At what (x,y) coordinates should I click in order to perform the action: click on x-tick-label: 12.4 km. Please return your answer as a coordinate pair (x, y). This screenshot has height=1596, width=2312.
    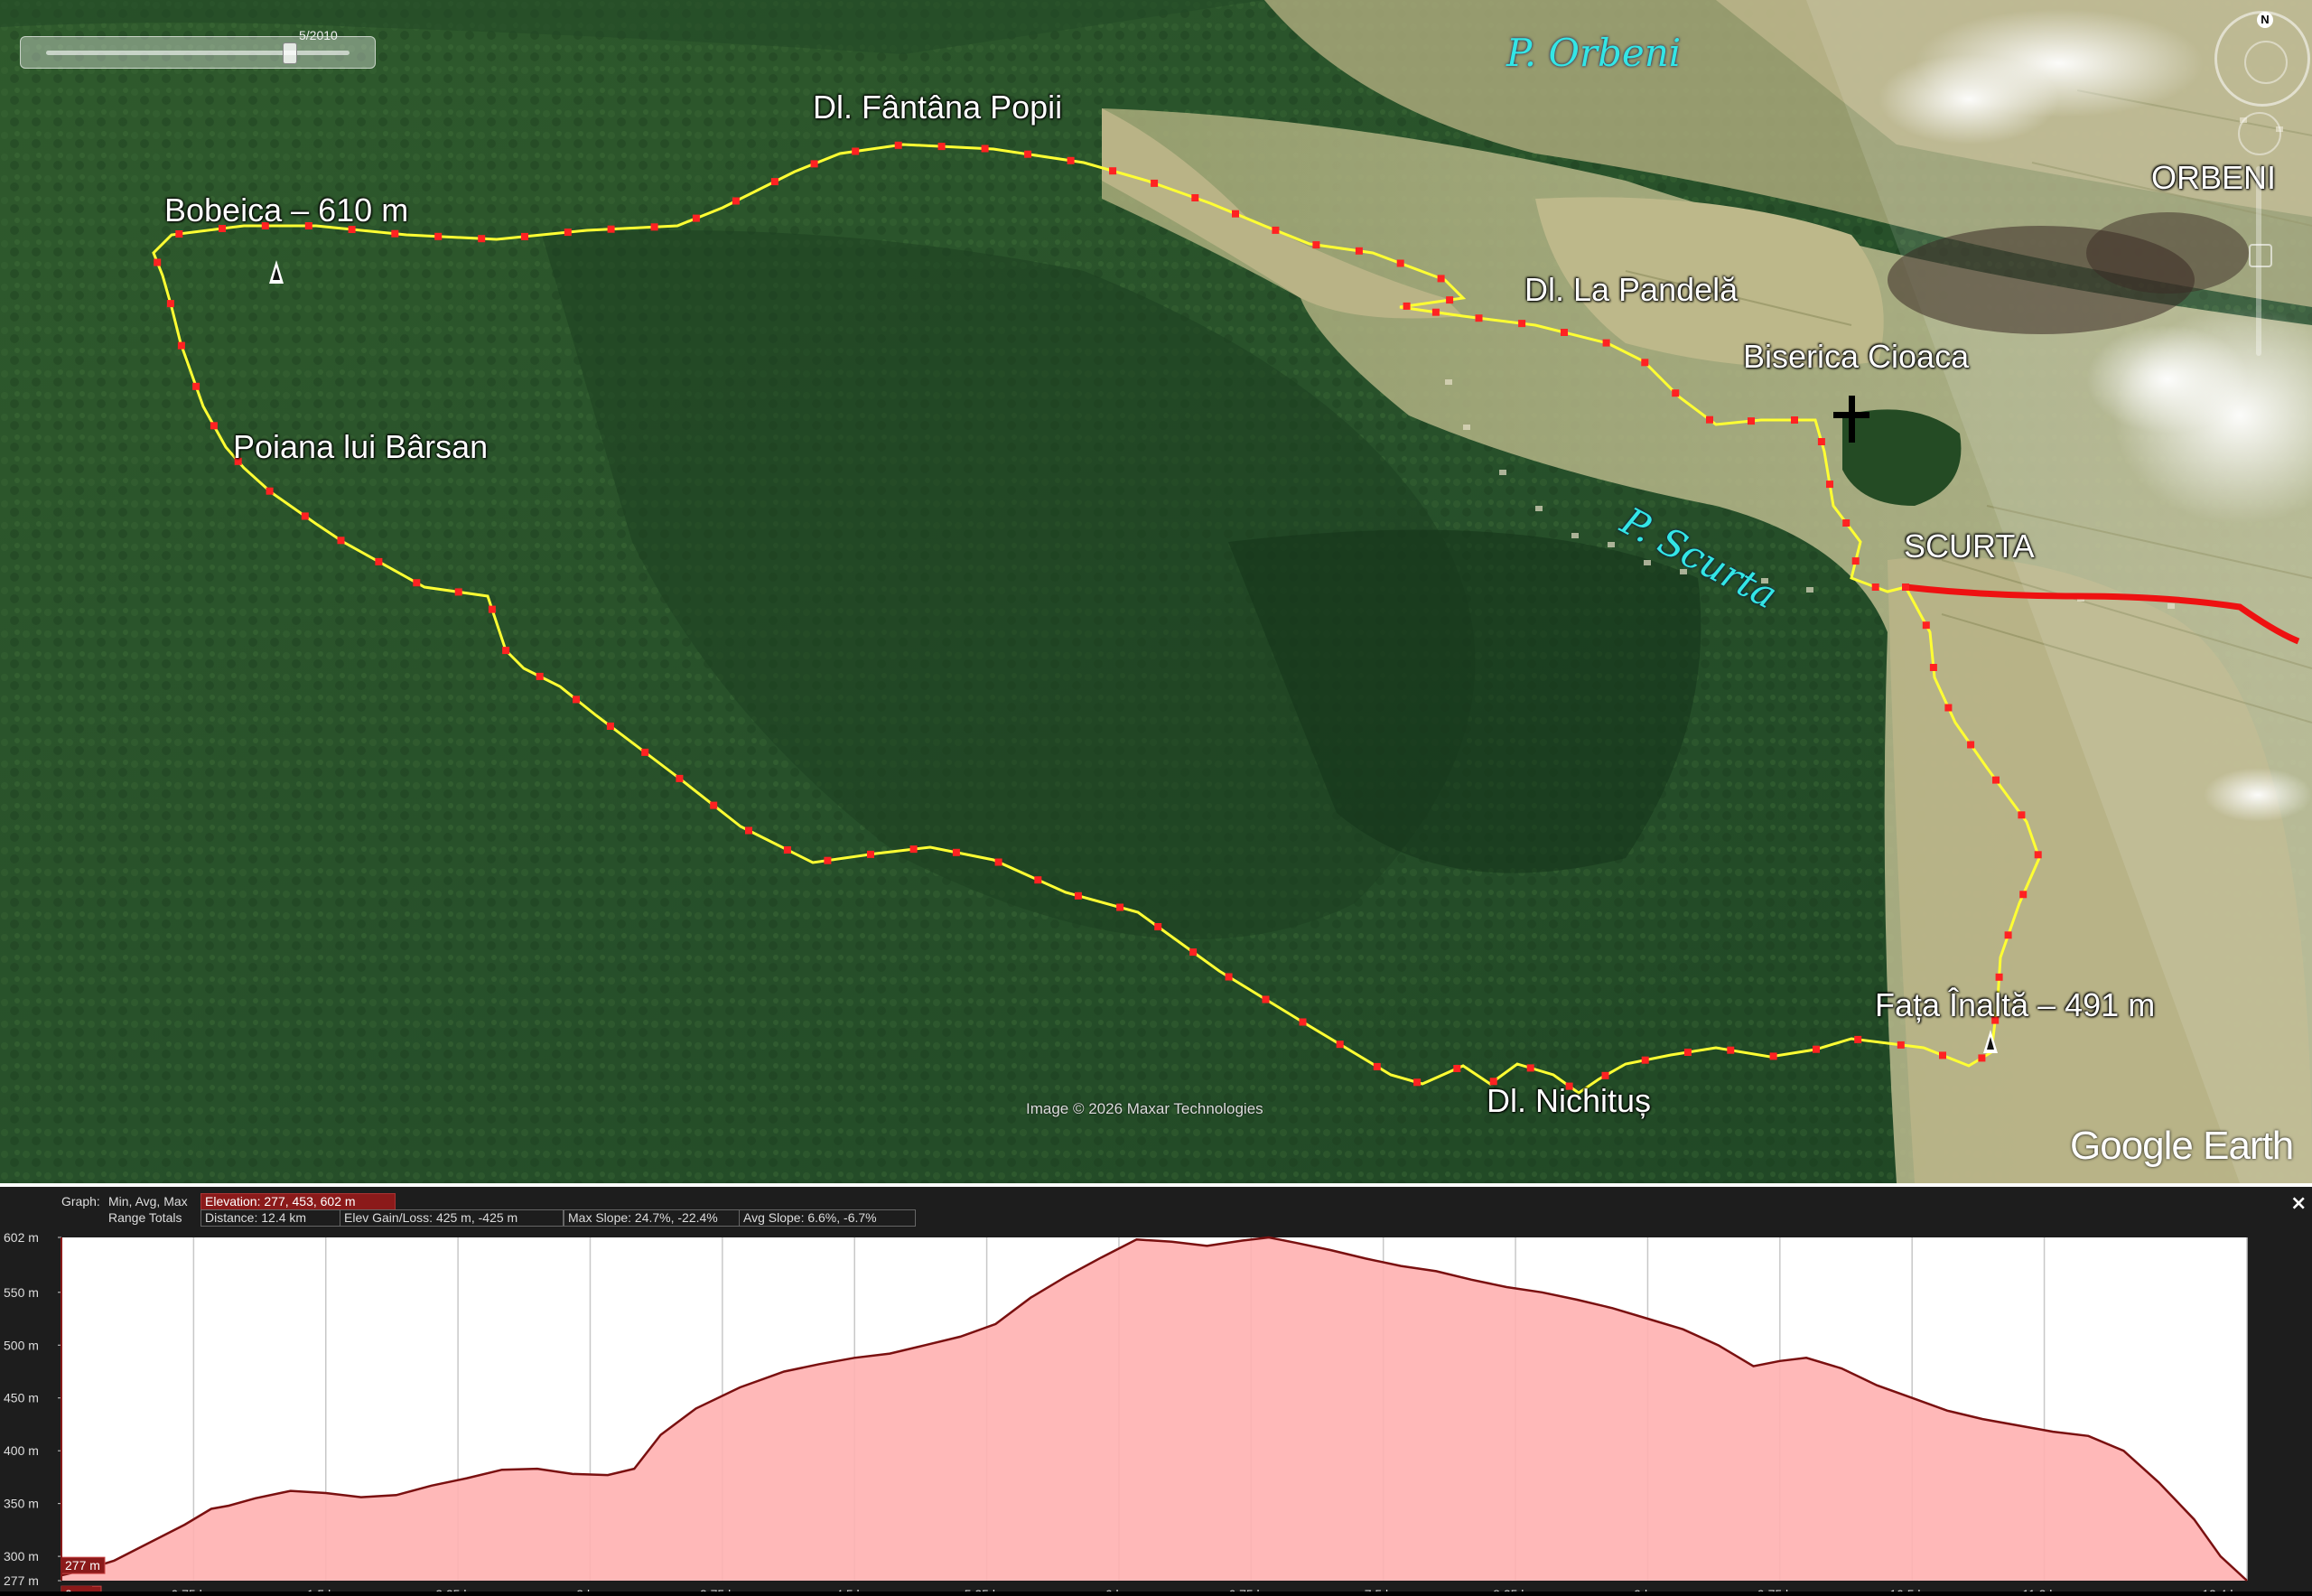
    Looking at the image, I should click on (2224, 1589).